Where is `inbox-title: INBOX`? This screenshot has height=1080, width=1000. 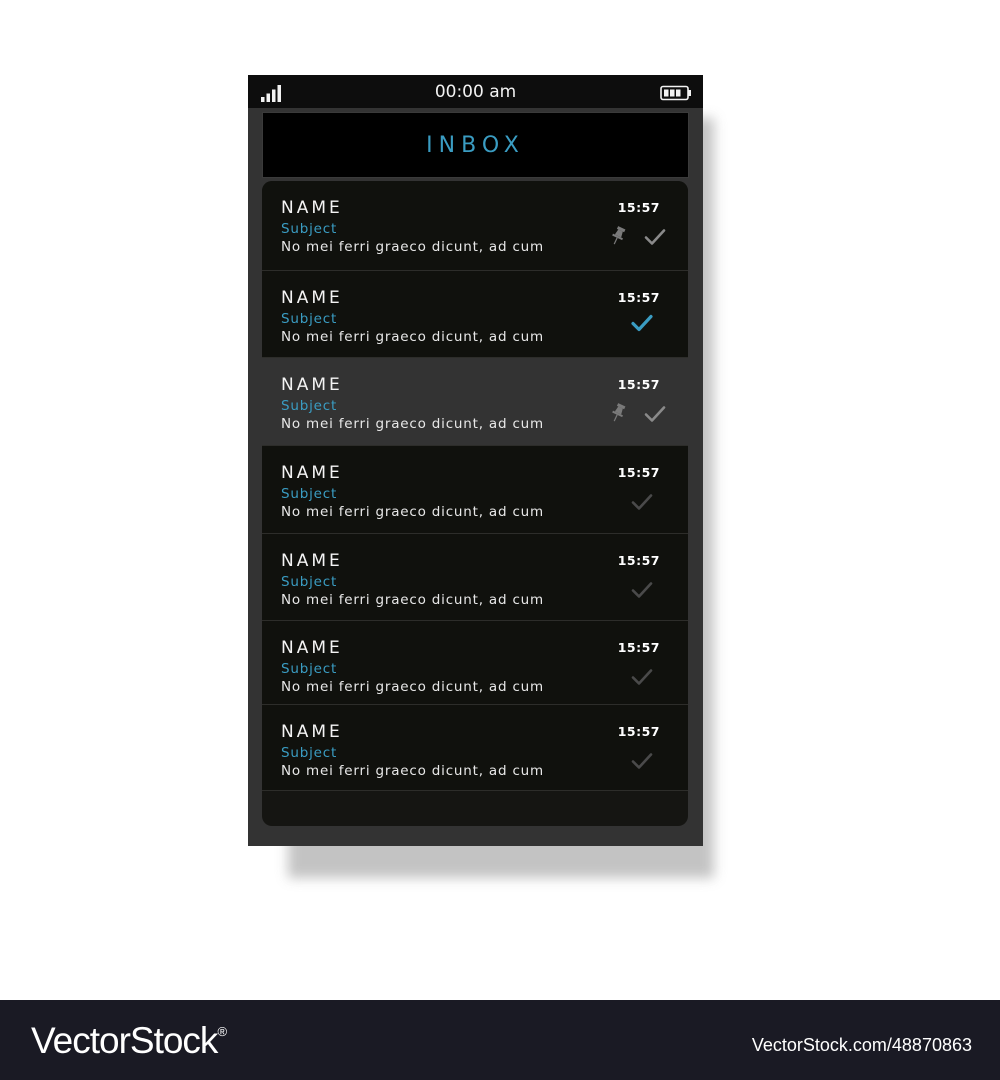
inbox-title: INBOX is located at coordinates (475, 145).